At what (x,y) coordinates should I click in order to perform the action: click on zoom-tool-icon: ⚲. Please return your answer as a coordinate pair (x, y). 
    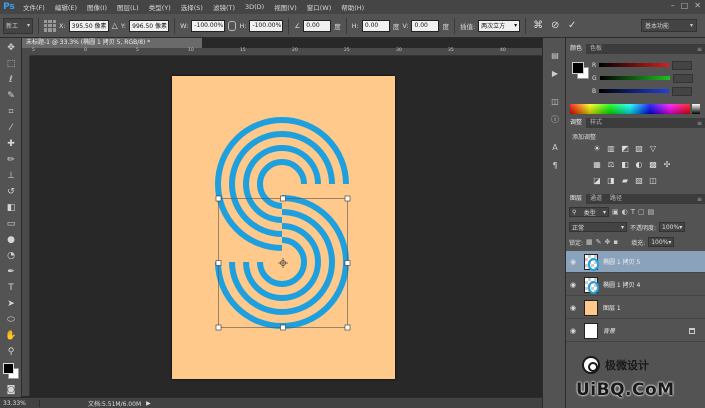
    Looking at the image, I should click on (11, 352).